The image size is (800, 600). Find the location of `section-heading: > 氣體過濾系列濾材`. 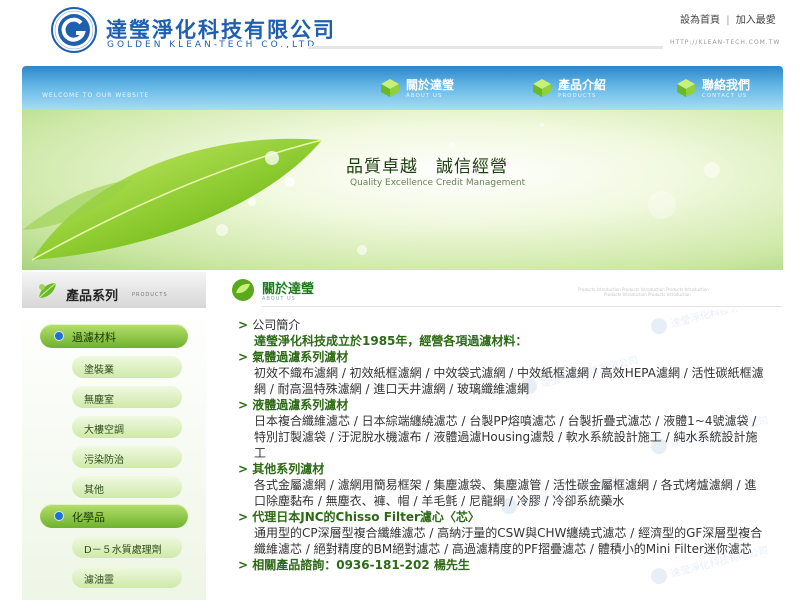

section-heading: > 氣體過濾系列濾材 is located at coordinates (503, 357).